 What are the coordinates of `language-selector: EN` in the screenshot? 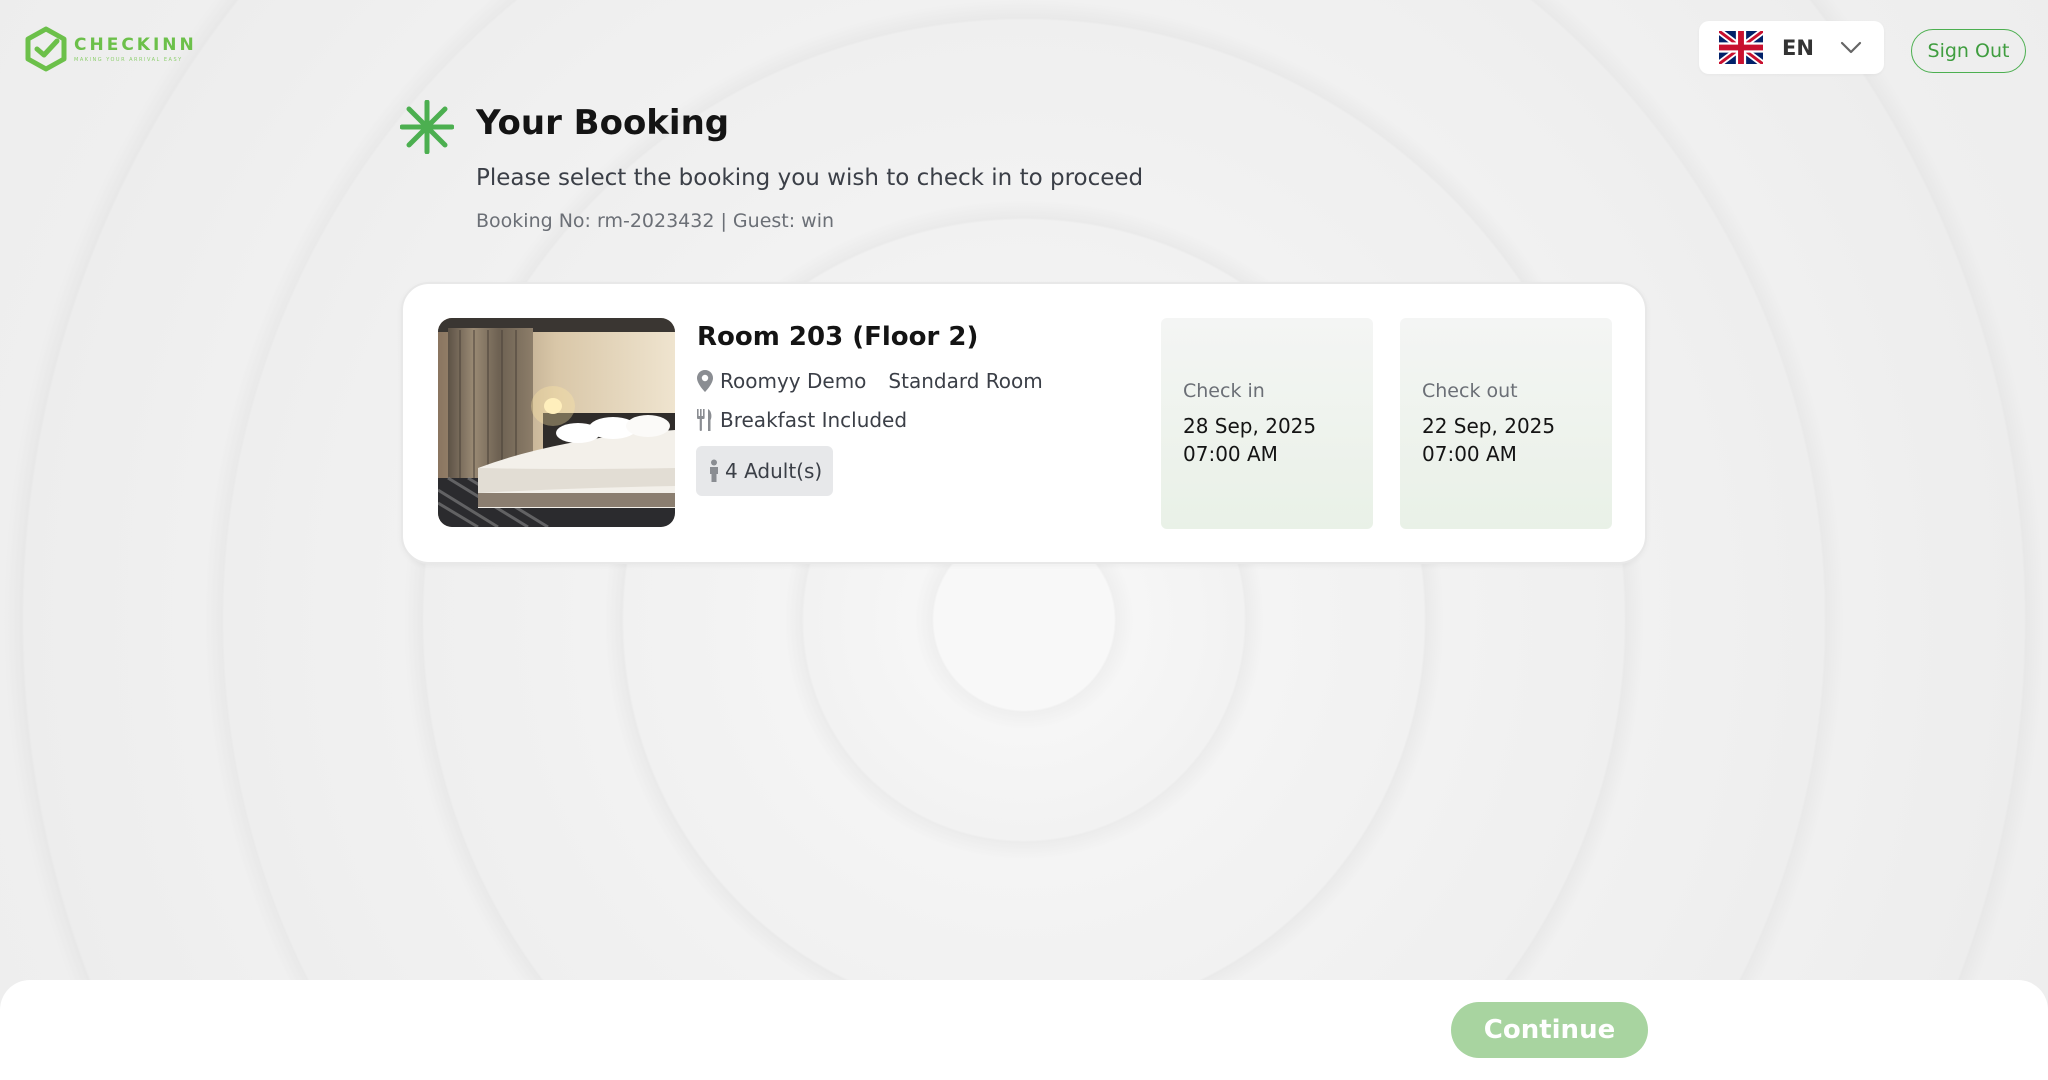 It's located at (1791, 47).